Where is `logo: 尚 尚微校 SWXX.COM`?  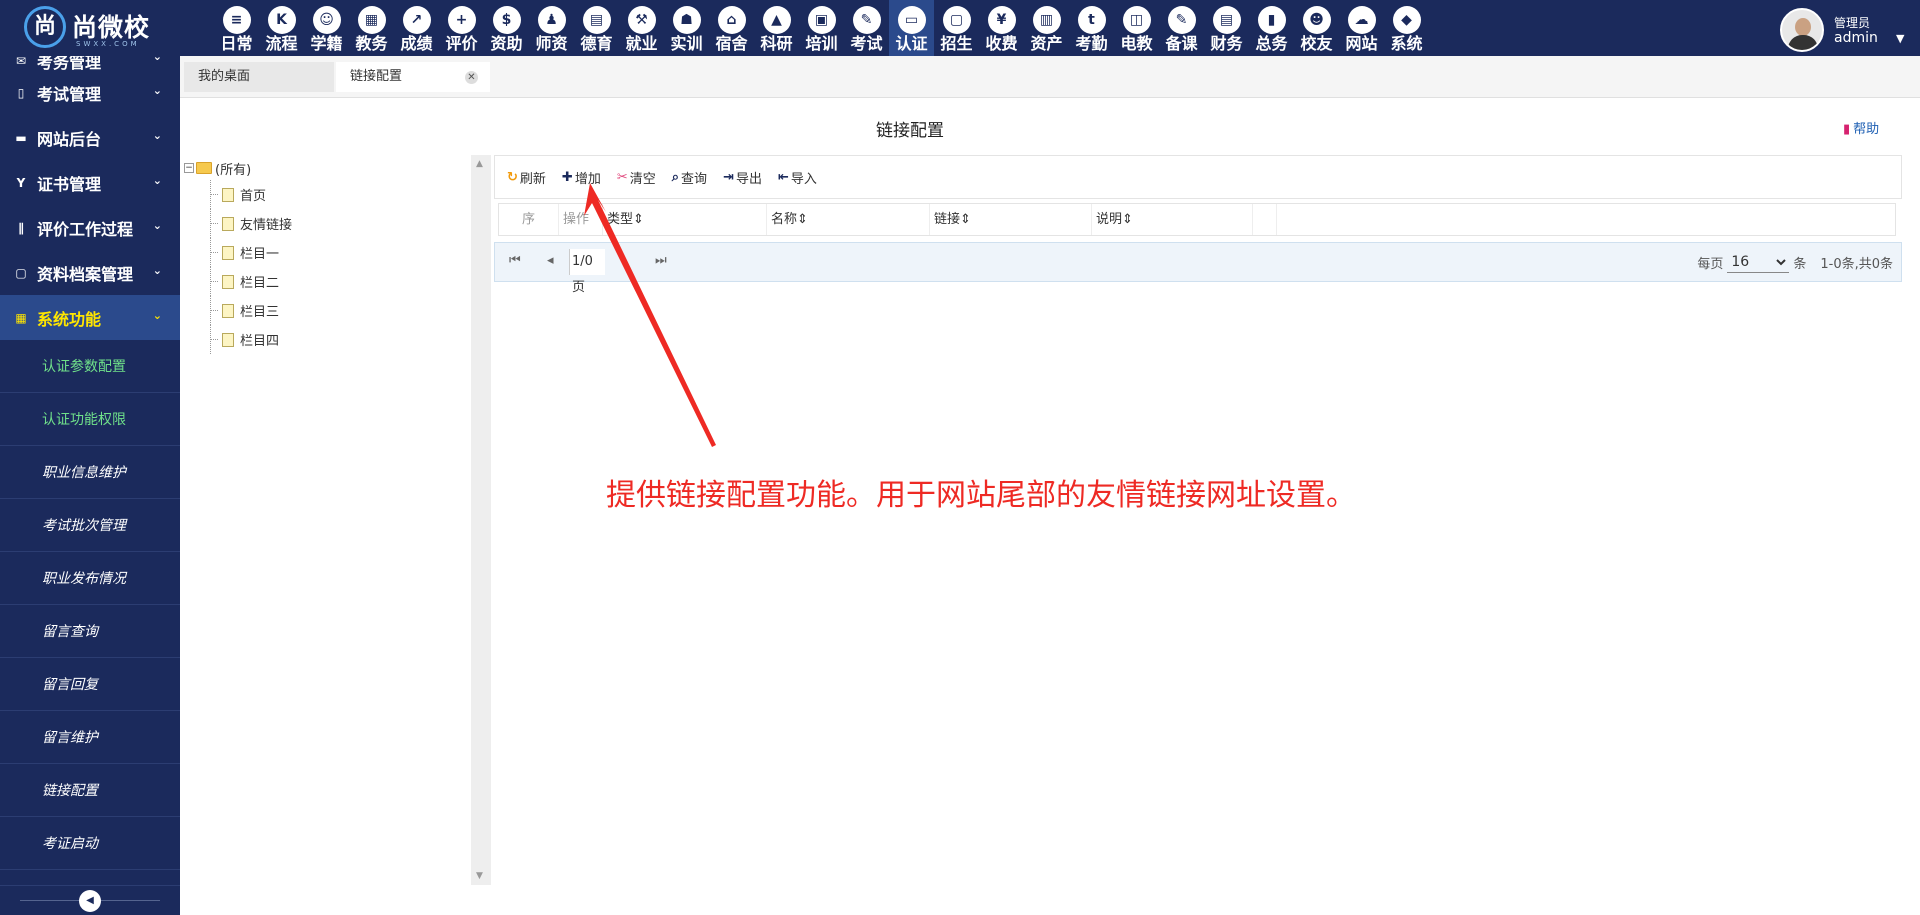
logo: 尚 尚微校 SWXX.COM is located at coordinates (97, 28).